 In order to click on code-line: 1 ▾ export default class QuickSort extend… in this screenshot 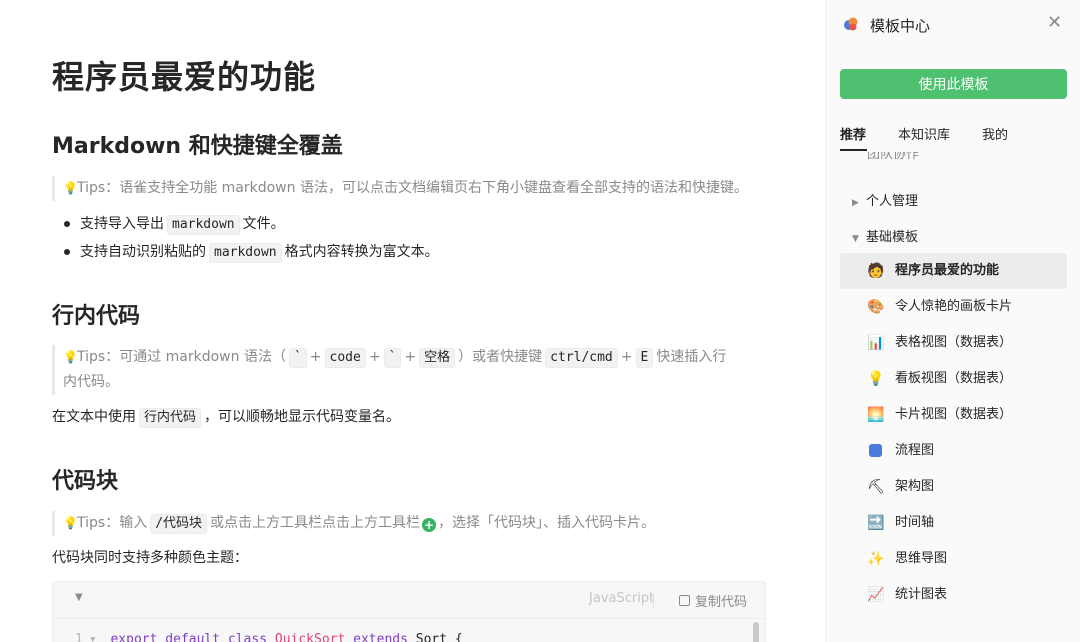, I will do `click(269, 637)`.